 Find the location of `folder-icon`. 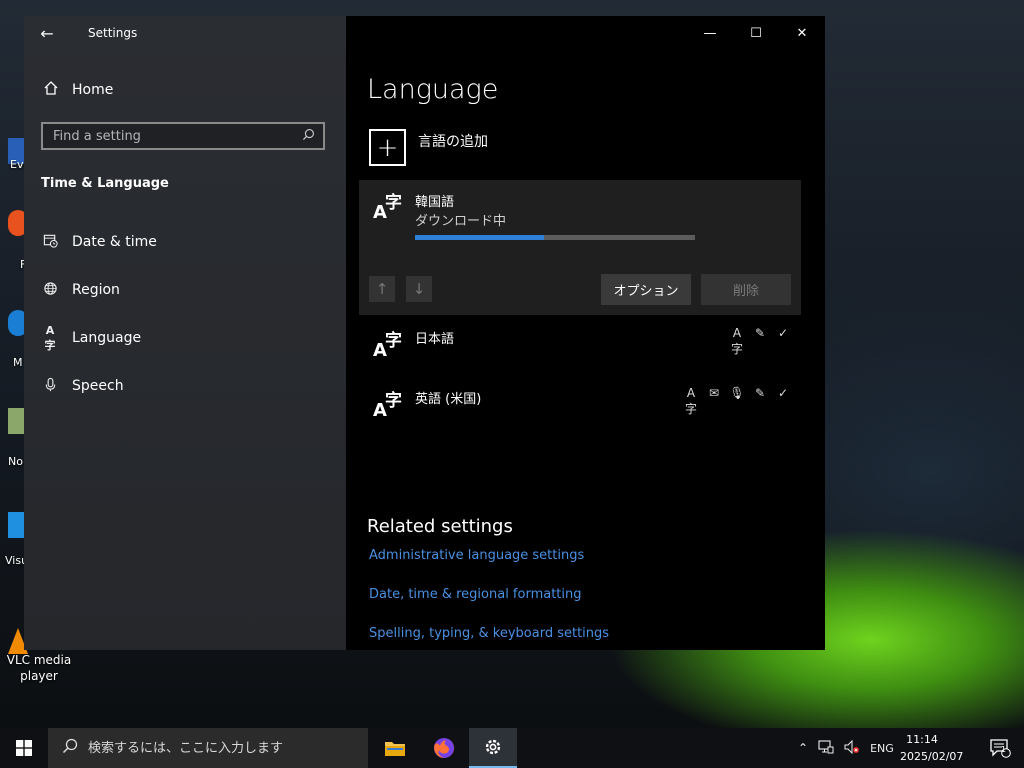

folder-icon is located at coordinates (395, 749).